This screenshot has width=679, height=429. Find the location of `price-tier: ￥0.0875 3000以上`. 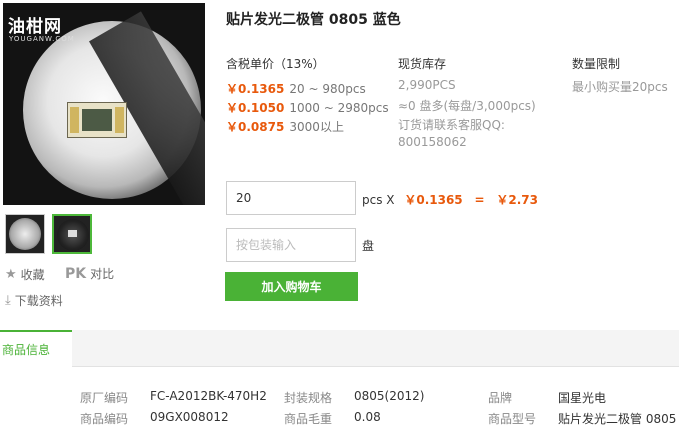

price-tier: ￥0.0875 3000以上 is located at coordinates (285, 127).